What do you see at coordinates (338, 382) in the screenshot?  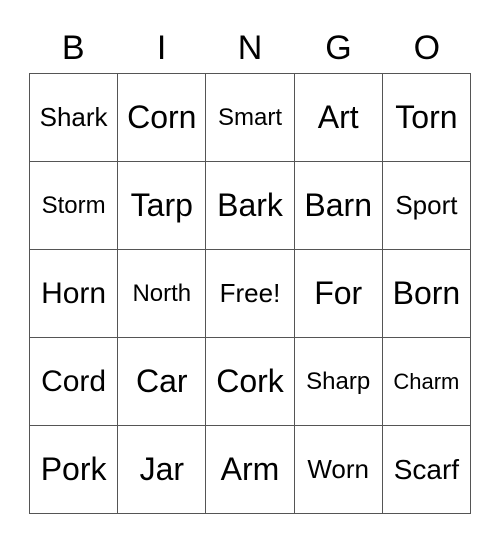 I see `bingo-cell: Sharp` at bounding box center [338, 382].